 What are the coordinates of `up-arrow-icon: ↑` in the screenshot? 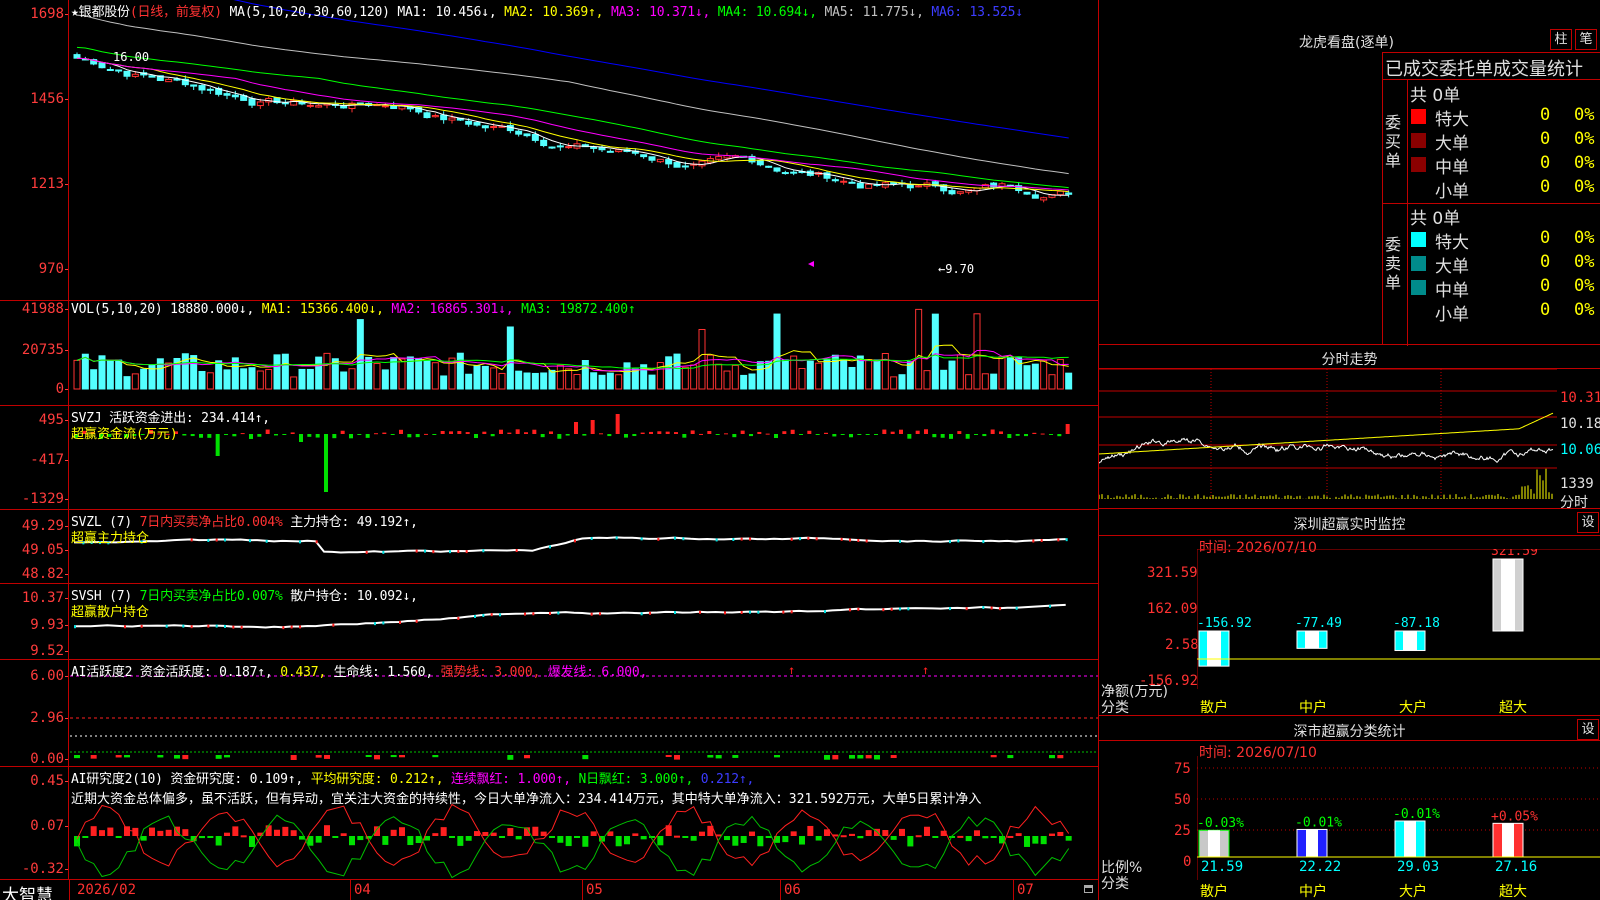 It's located at (925, 670).